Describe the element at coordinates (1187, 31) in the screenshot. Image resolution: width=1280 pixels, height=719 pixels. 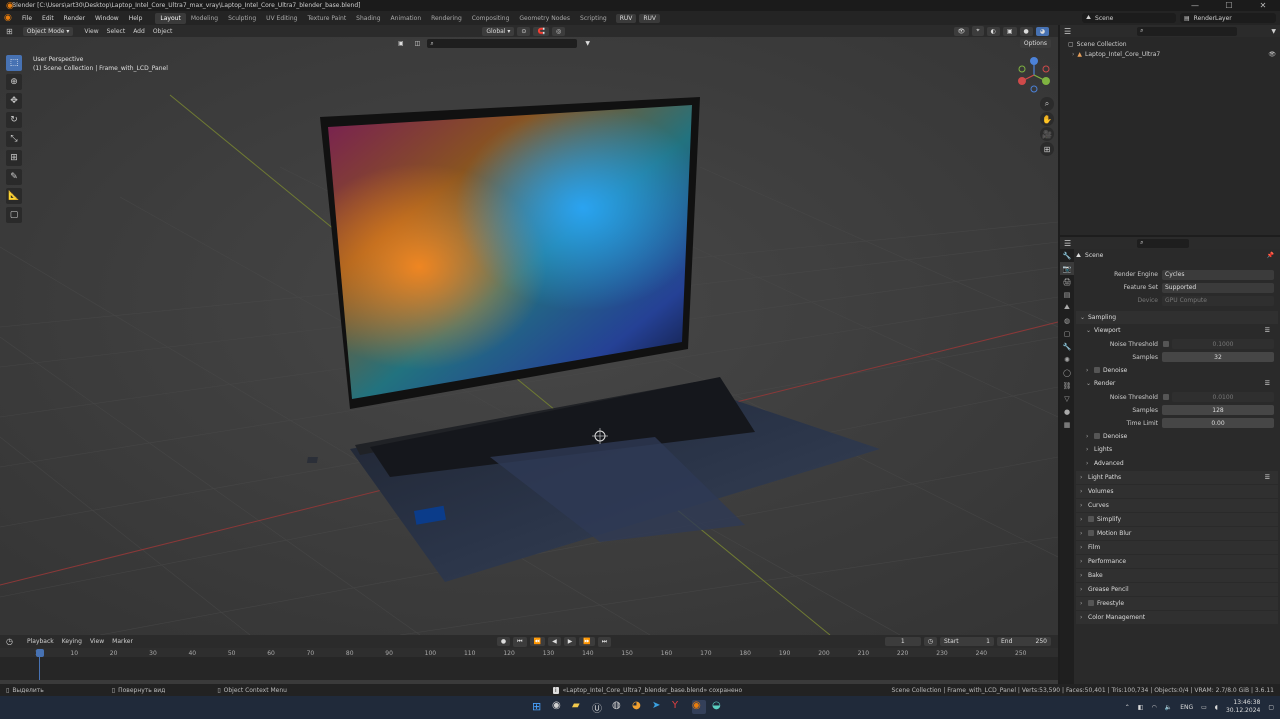
I see `outliner-search-input: ⌕` at that location.